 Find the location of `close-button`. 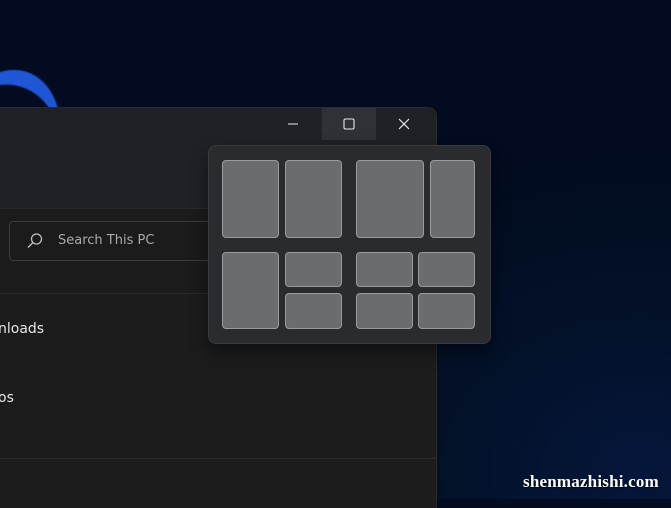

close-button is located at coordinates (404, 124).